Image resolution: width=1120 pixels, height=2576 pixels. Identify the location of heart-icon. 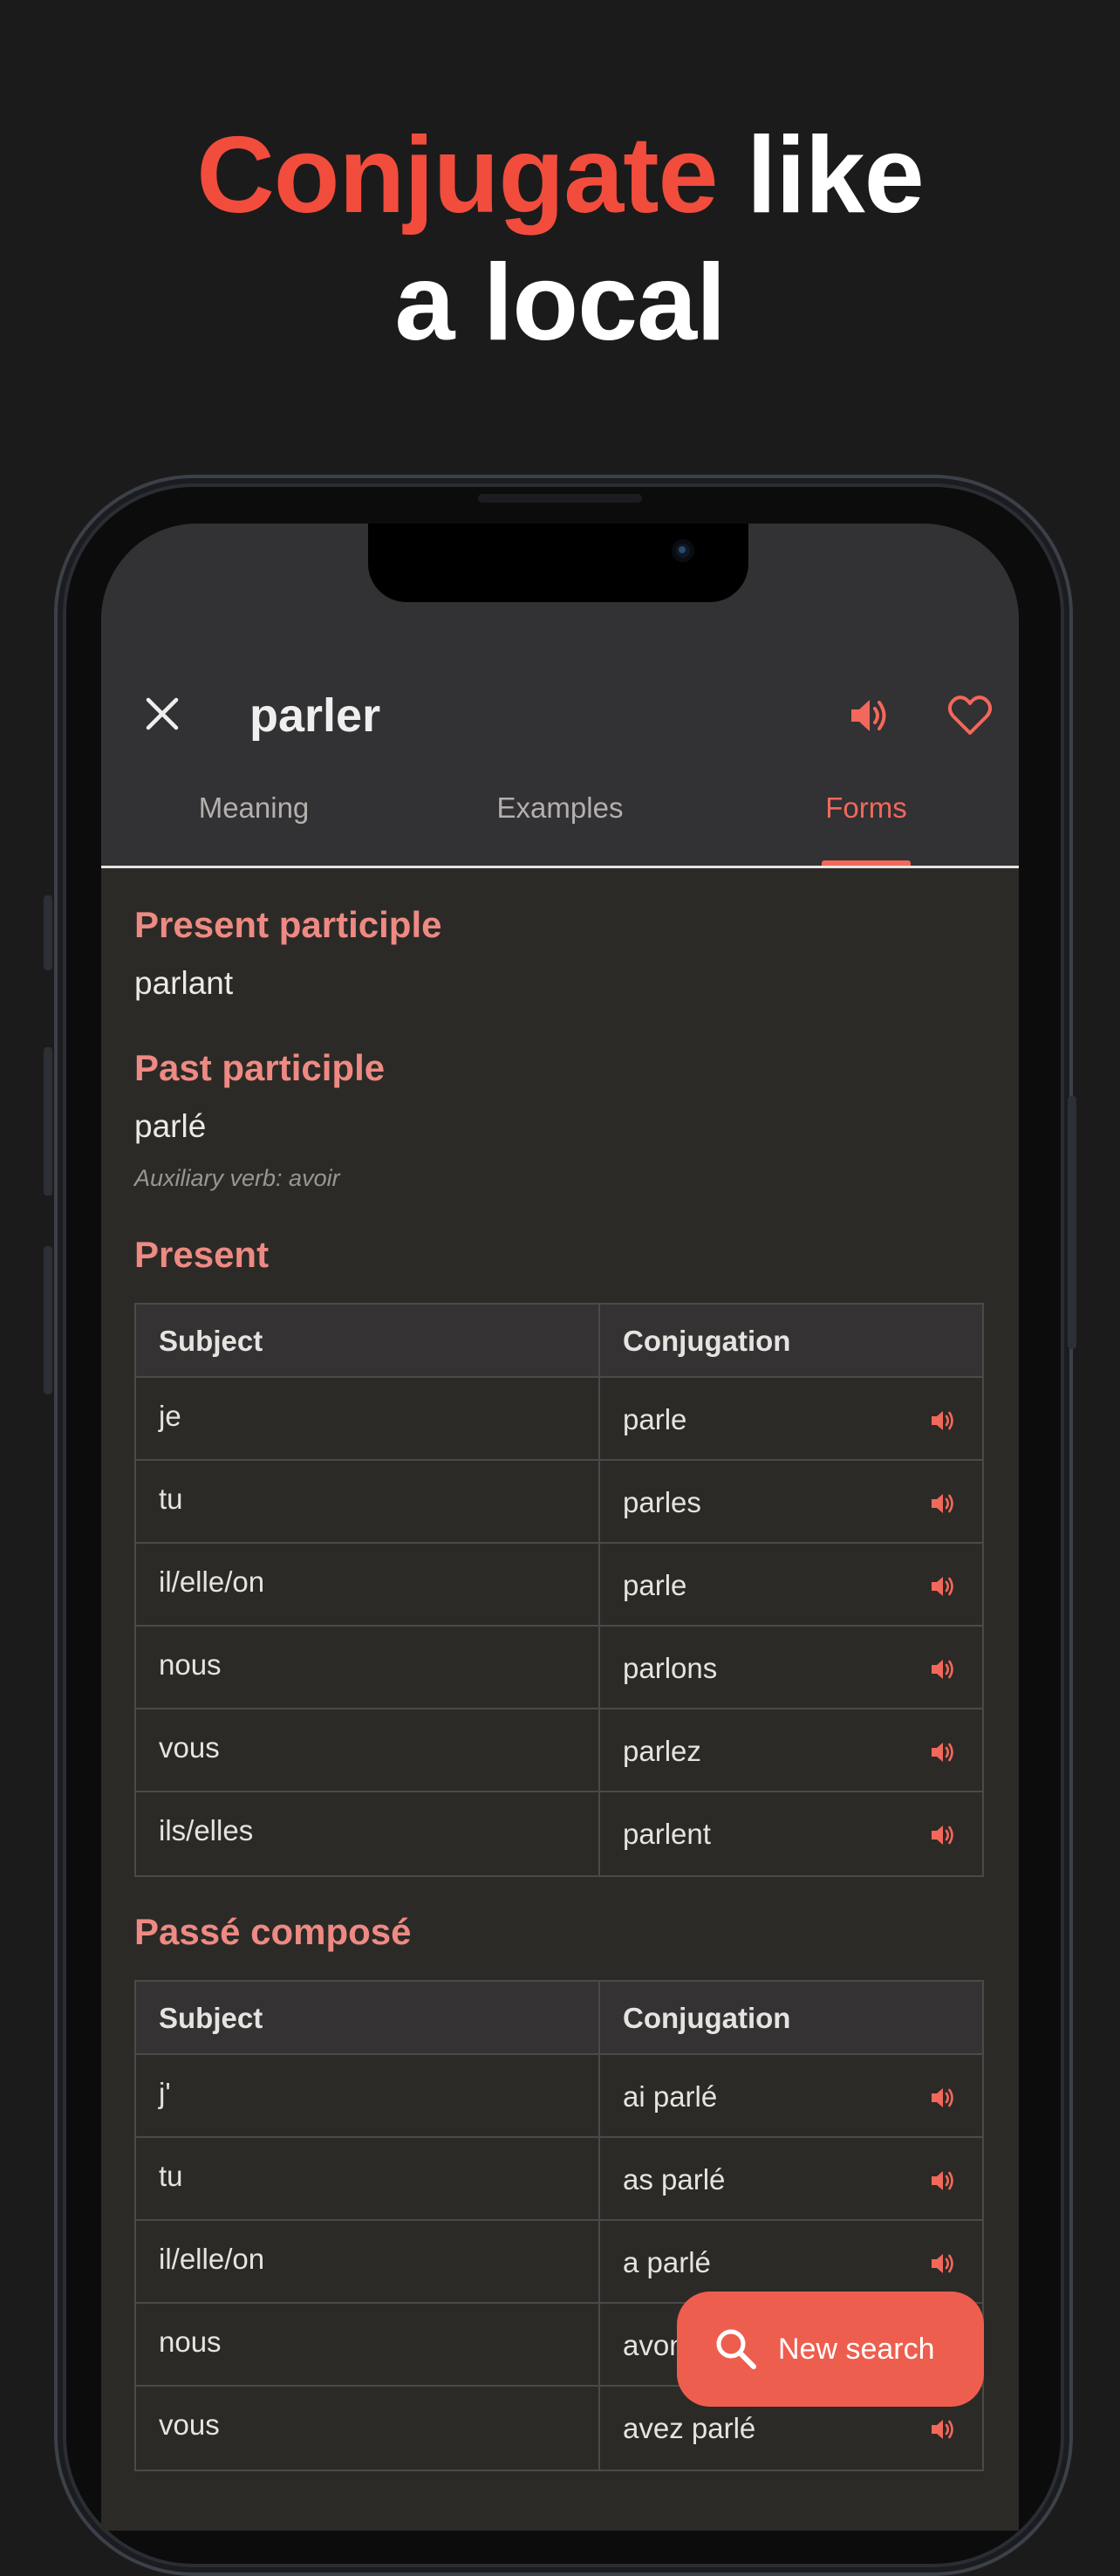
(970, 715).